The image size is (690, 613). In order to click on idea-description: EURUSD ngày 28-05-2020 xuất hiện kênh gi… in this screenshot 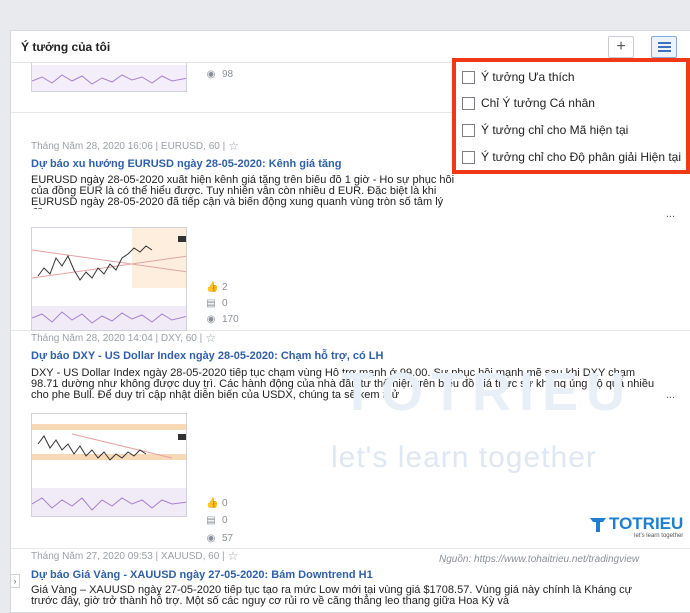, I will do `click(243, 192)`.